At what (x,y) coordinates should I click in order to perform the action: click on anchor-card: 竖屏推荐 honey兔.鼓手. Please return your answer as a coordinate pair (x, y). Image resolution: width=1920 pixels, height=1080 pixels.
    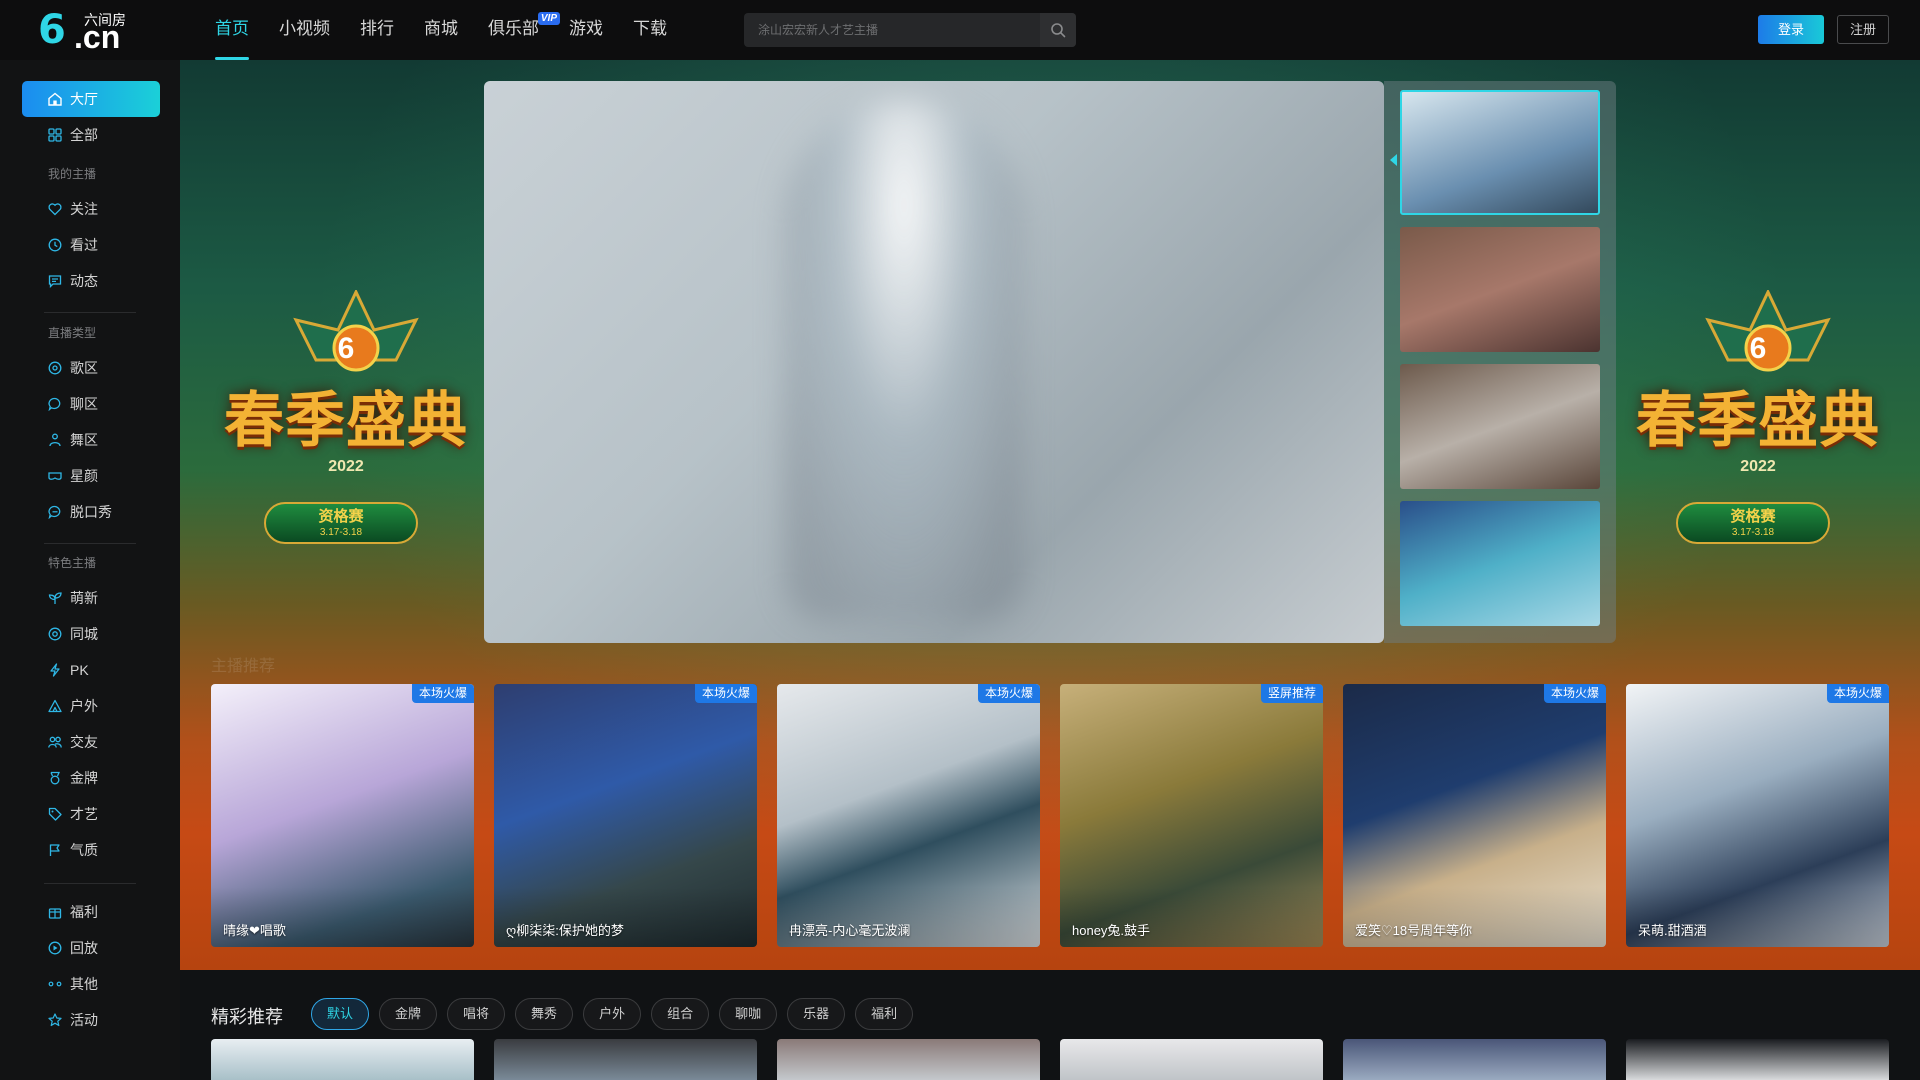
    Looking at the image, I should click on (1191, 815).